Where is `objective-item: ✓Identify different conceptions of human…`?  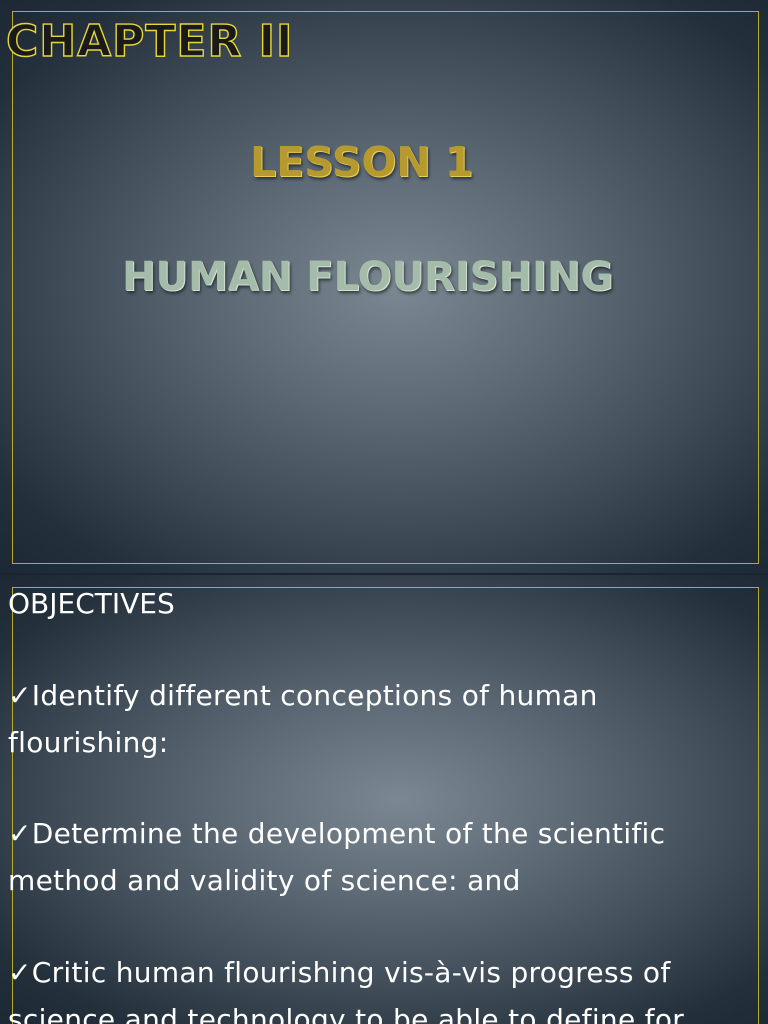 objective-item: ✓Identify different conceptions of human… is located at coordinates (378, 719).